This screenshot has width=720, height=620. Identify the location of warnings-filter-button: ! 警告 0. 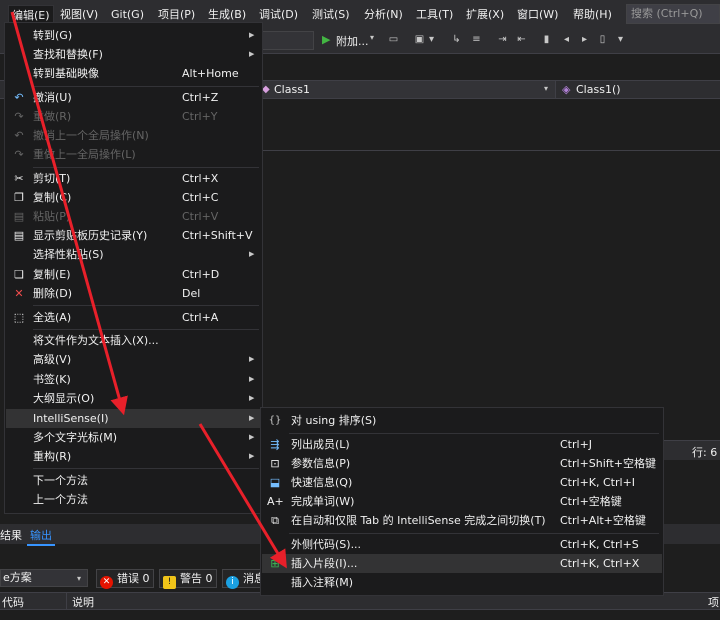
(188, 579).